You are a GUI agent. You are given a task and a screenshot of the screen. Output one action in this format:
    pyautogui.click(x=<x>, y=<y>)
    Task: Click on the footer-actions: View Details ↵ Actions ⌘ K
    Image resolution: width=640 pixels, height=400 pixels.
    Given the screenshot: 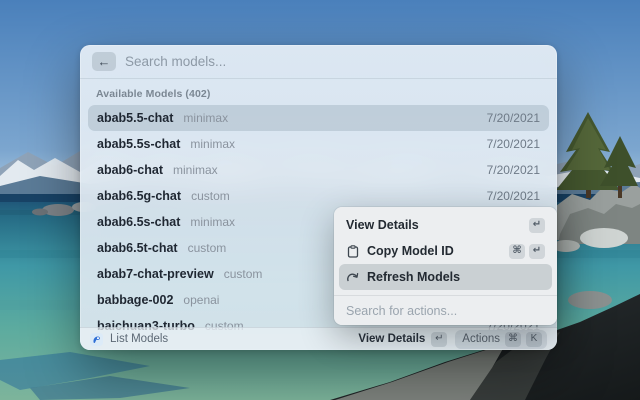 What is the action you would take?
    pyautogui.click(x=452, y=339)
    